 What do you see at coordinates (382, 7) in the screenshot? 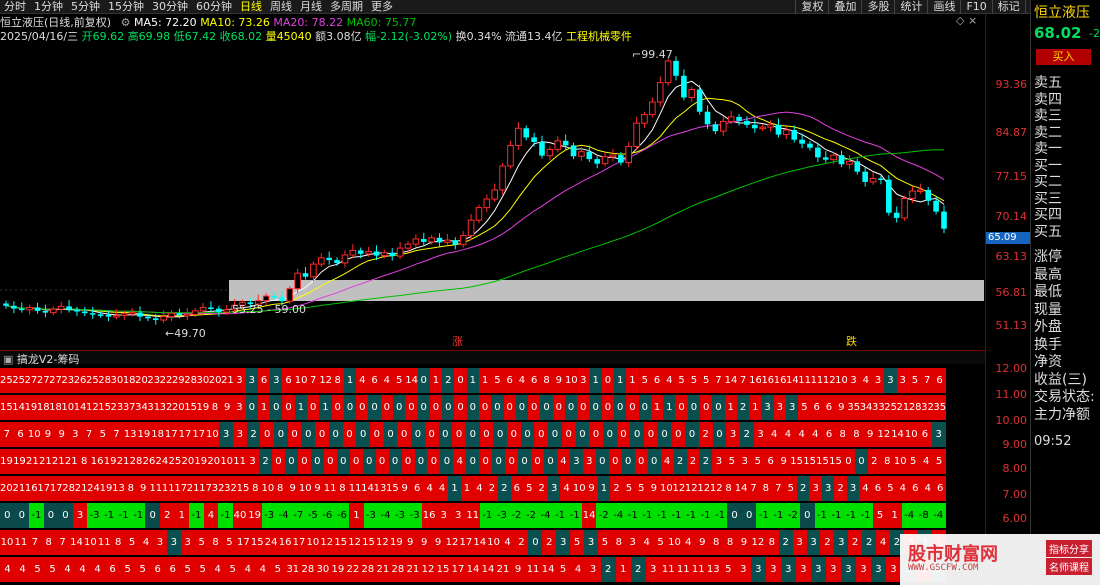
I see `timeframe-tab: 更多` at bounding box center [382, 7].